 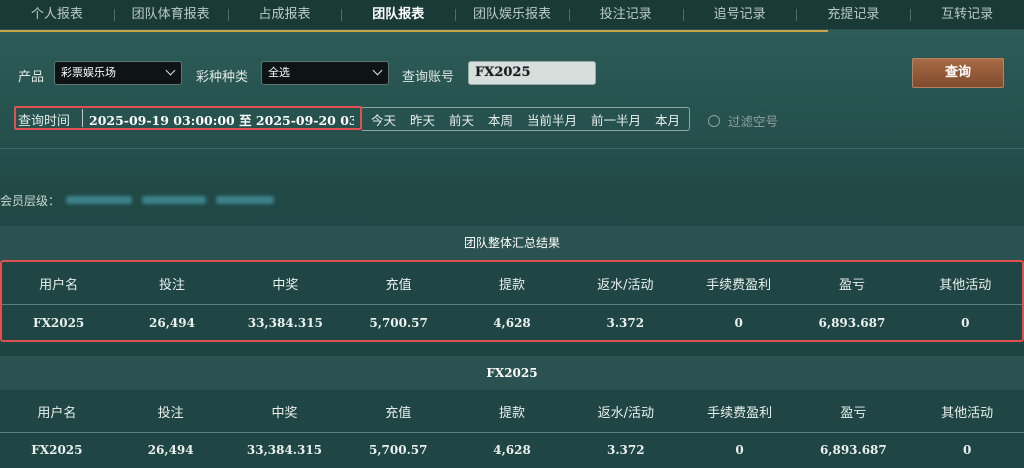 I want to click on tab-bet-records: 投注记录, so click(x=625, y=15).